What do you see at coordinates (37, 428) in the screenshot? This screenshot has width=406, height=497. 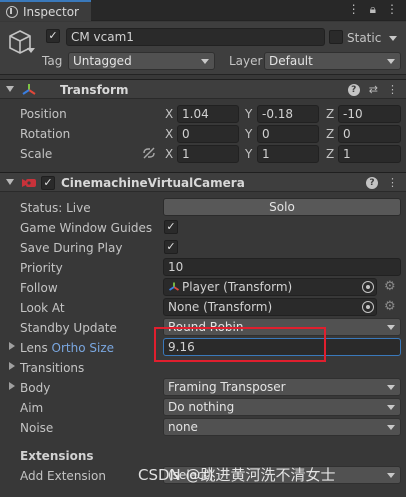 I see `noise-label: Noise` at bounding box center [37, 428].